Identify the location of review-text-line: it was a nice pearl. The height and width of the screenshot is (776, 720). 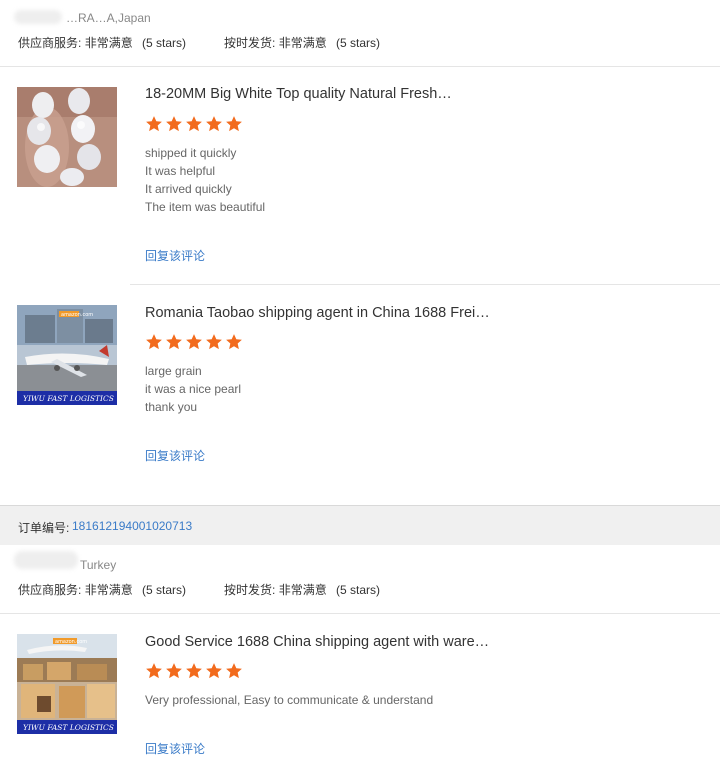
(193, 389).